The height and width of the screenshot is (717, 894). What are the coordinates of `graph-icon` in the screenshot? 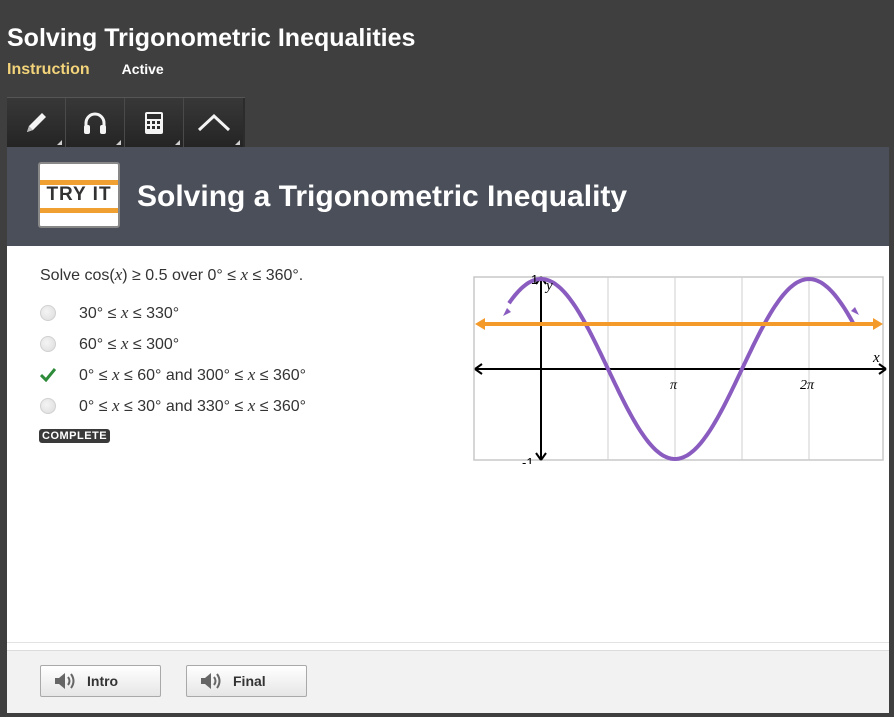 It's located at (213, 122).